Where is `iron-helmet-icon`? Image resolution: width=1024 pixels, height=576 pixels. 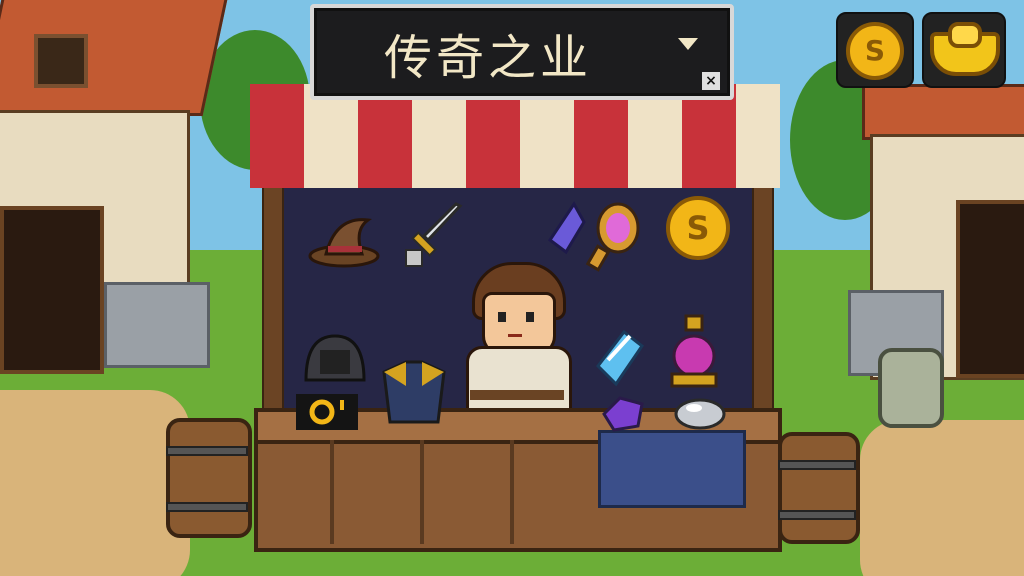 iron-helmet-icon is located at coordinates (335, 360).